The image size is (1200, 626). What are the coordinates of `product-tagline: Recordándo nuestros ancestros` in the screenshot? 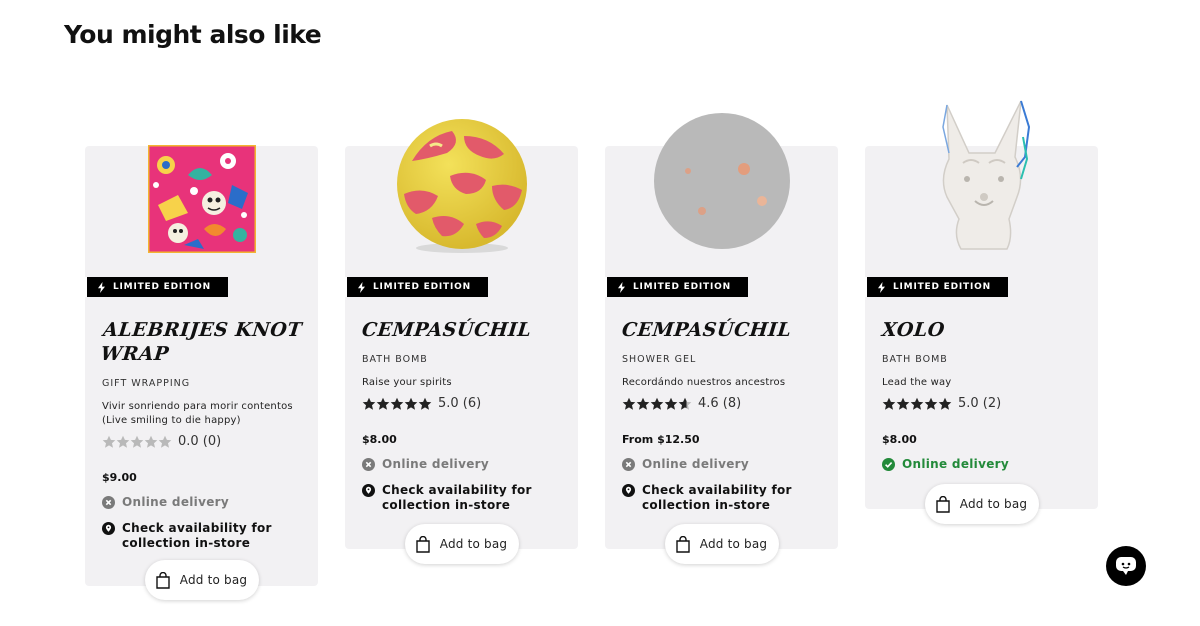 It's located at (704, 382).